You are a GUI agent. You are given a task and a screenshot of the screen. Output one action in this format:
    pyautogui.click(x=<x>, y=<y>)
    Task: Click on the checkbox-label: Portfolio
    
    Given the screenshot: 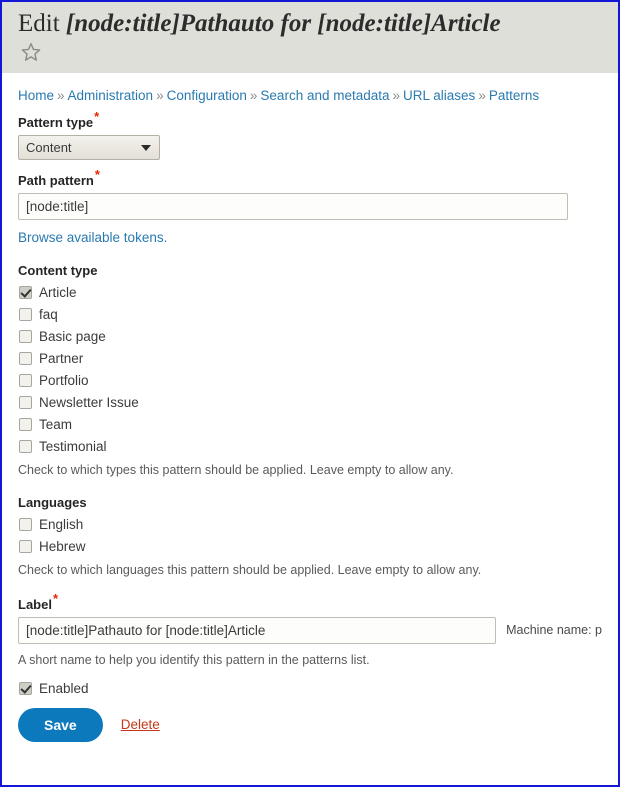 What is the action you would take?
    pyautogui.click(x=64, y=380)
    